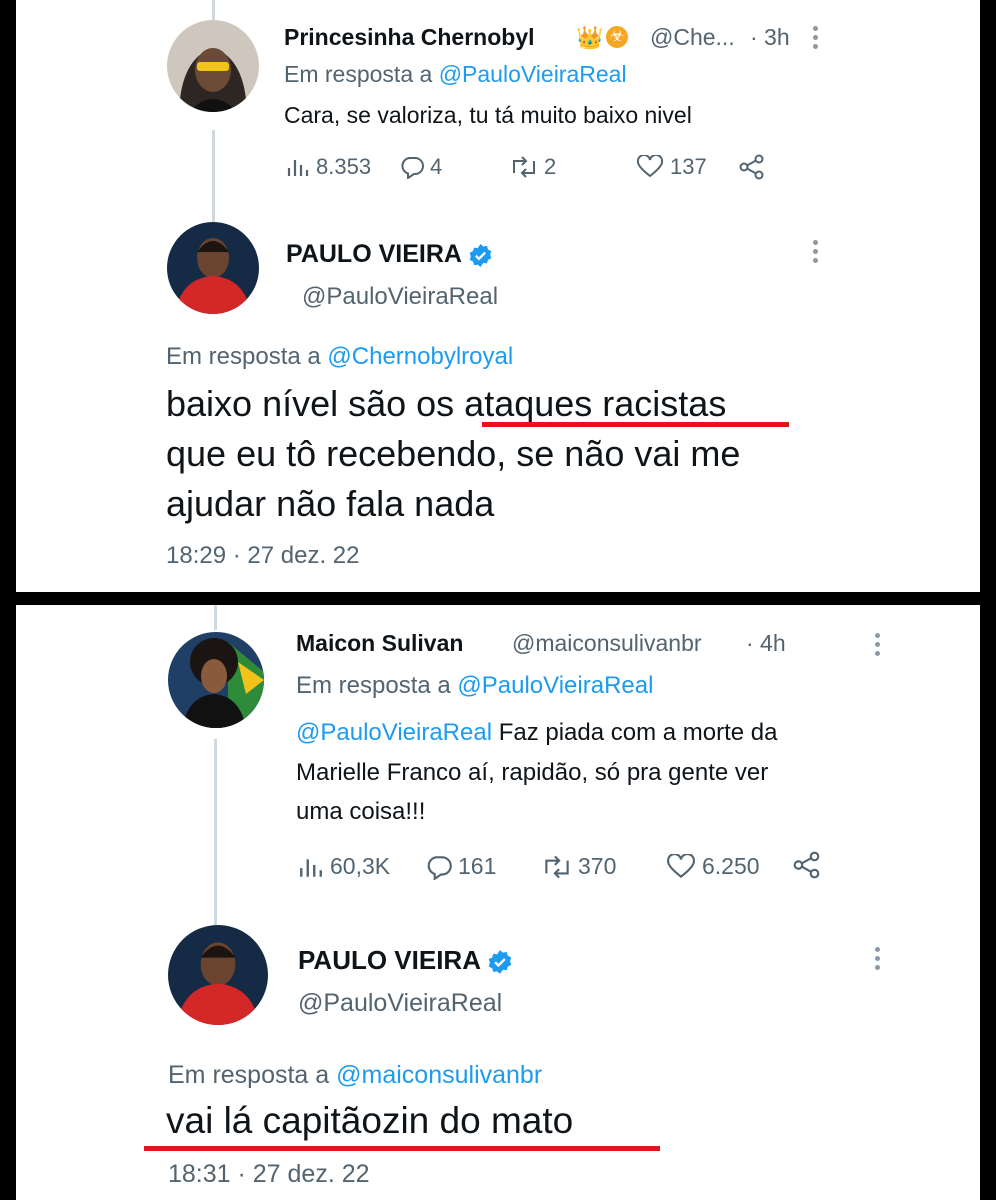  I want to click on tweet-text: vai lá capitãozin do mato, so click(370, 1120).